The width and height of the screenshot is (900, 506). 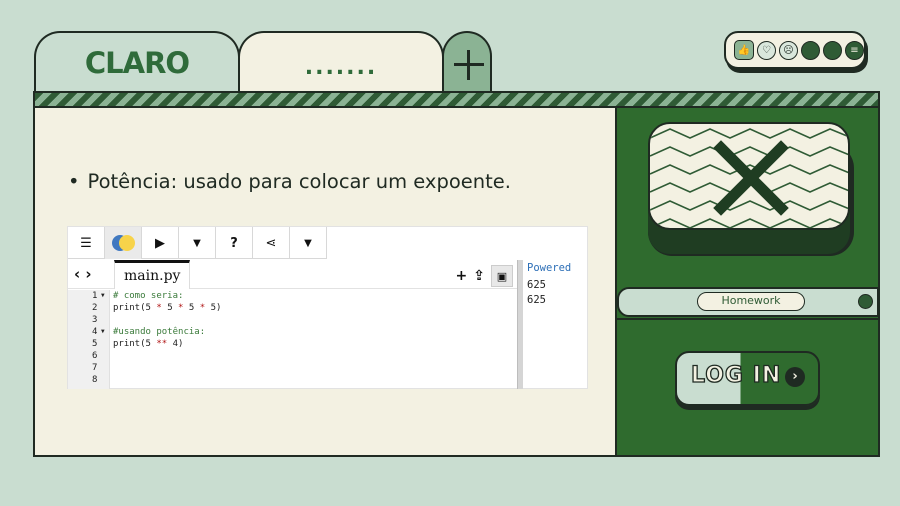 I want to click on file-bar: ‹ › main.py + ⇪ ▣, so click(x=293, y=274).